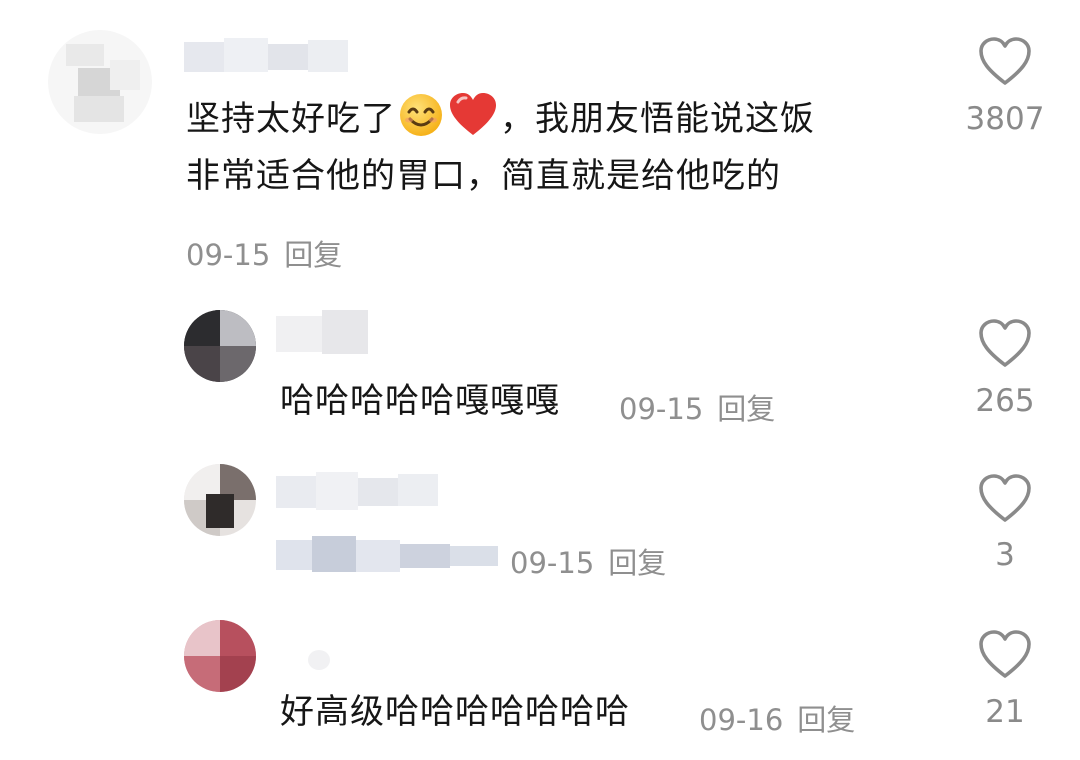  What do you see at coordinates (455, 712) in the screenshot?
I see `reply-text: 好高级哈哈哈哈哈哈哈` at bounding box center [455, 712].